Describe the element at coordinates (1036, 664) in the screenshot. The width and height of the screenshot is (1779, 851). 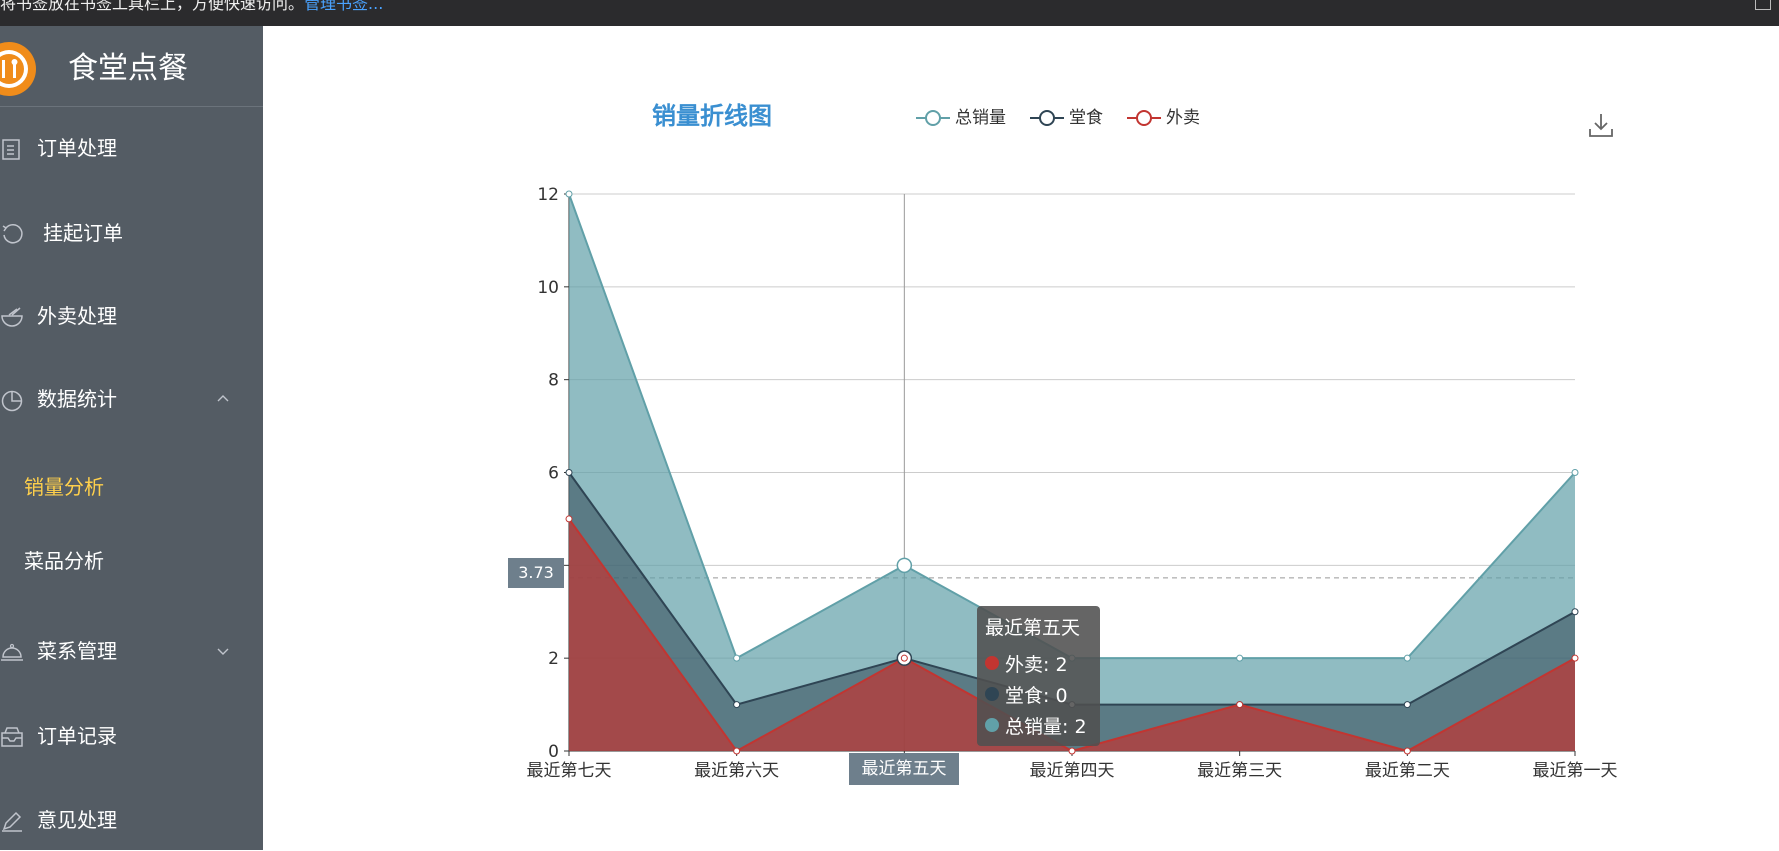
I see `tooltip-row-text: 外卖: 2` at that location.